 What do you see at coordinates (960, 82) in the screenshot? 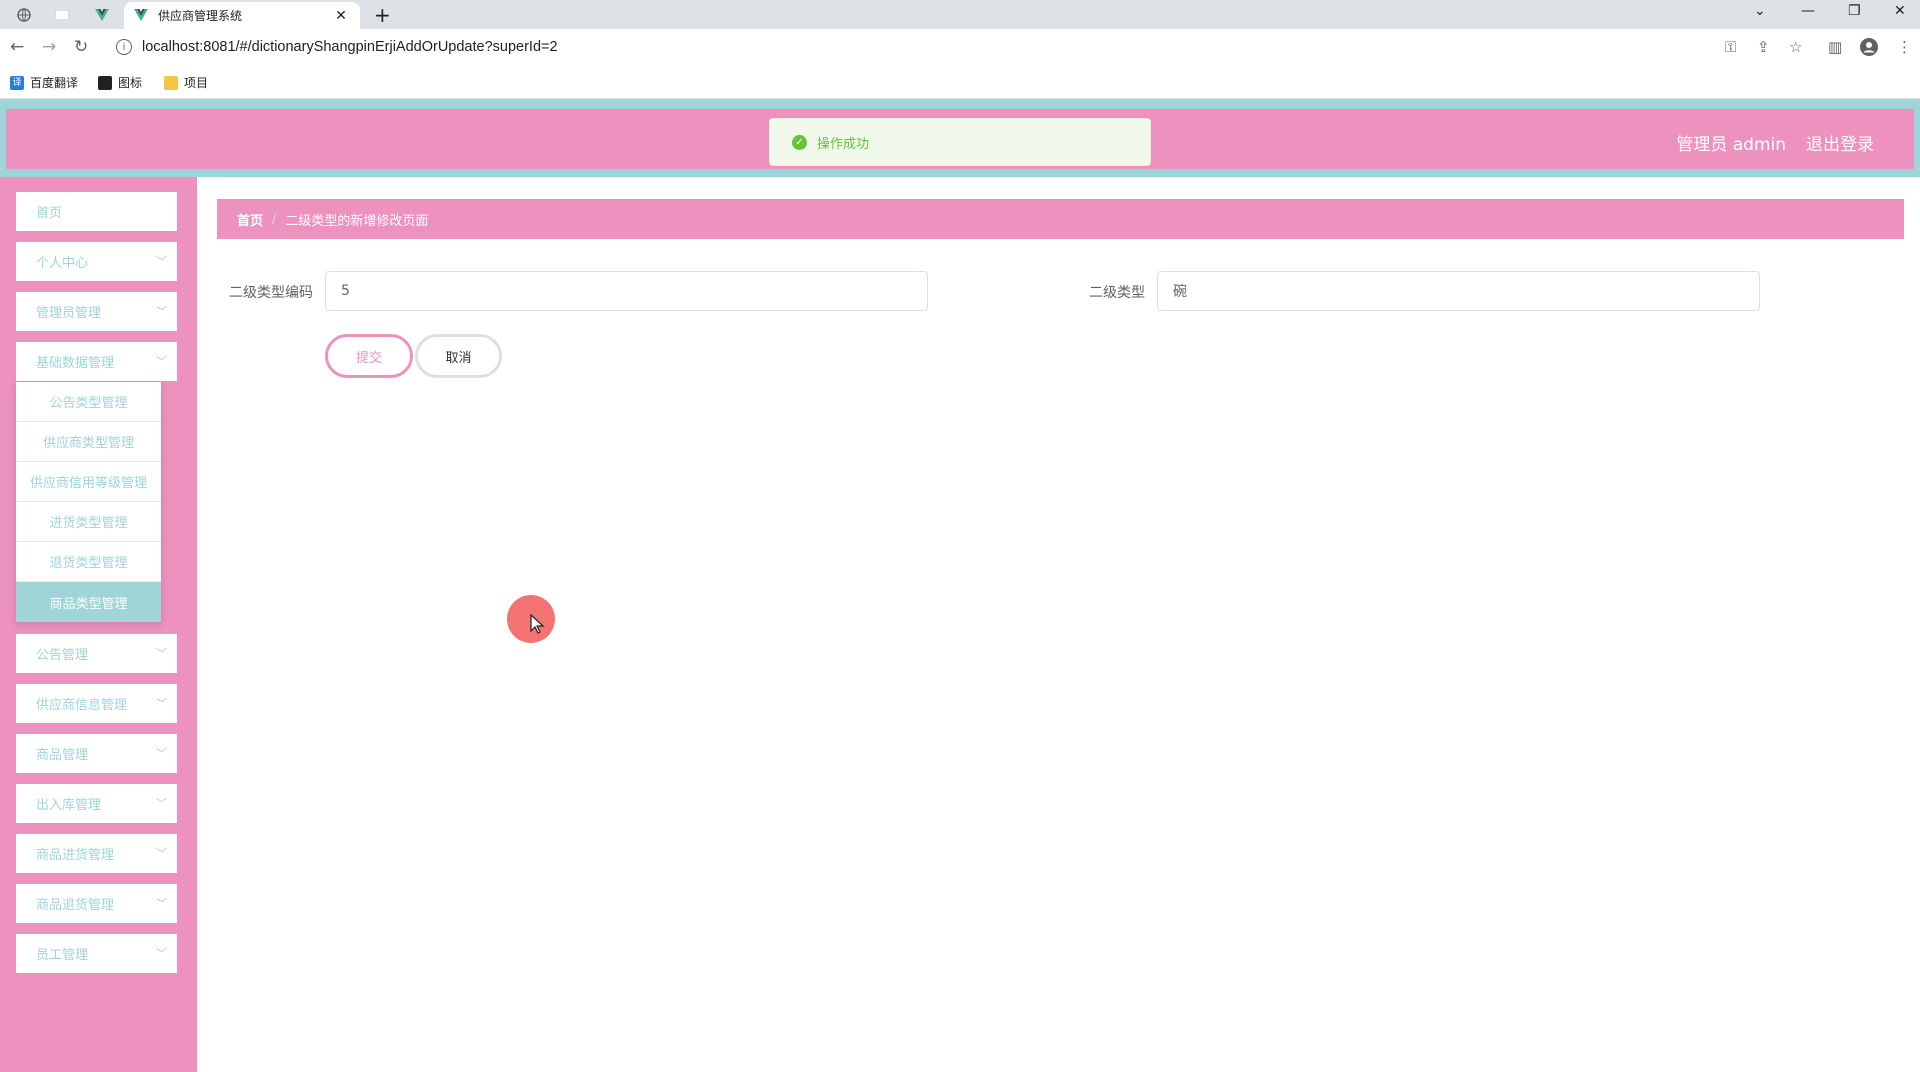
I see `bookmarks-bar: 译 百度翻译 图标 项目` at bounding box center [960, 82].